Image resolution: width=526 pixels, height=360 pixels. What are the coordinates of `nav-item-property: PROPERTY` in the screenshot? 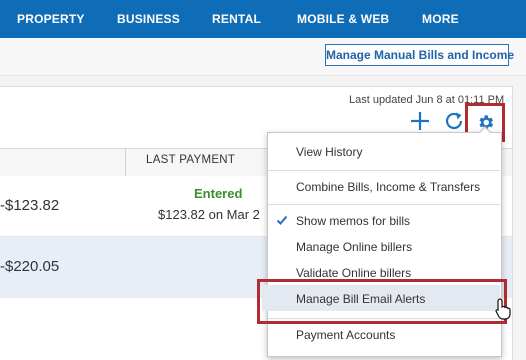 It's located at (51, 19).